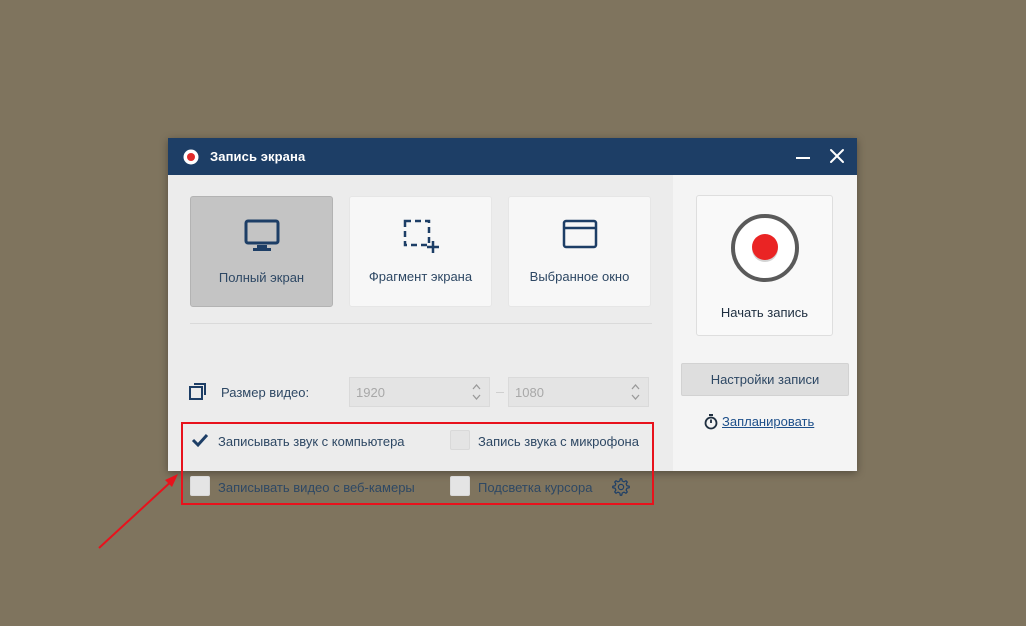 This screenshot has width=1026, height=626. I want to click on mode-window-button: Выбранное окно, so click(579, 251).